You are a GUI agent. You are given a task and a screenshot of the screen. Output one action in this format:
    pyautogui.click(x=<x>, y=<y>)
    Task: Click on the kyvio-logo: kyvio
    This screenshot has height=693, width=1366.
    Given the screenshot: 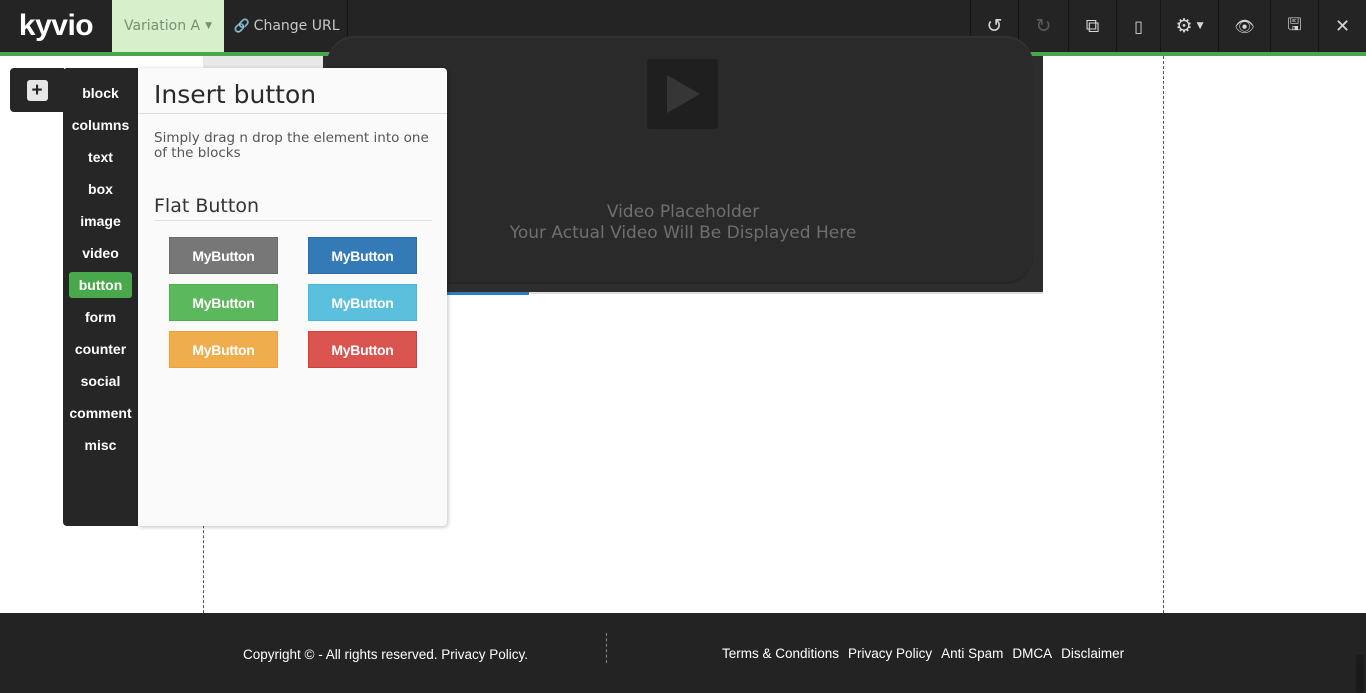 What is the action you would take?
    pyautogui.click(x=56, y=26)
    